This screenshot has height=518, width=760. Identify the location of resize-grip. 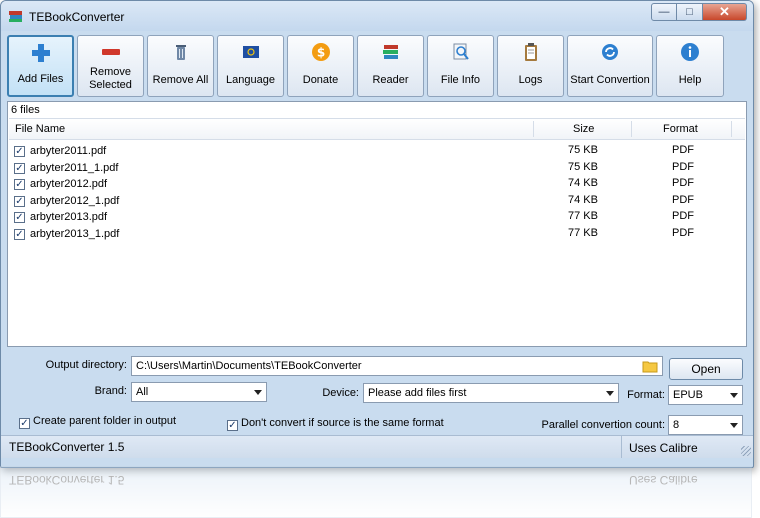
(746, 451).